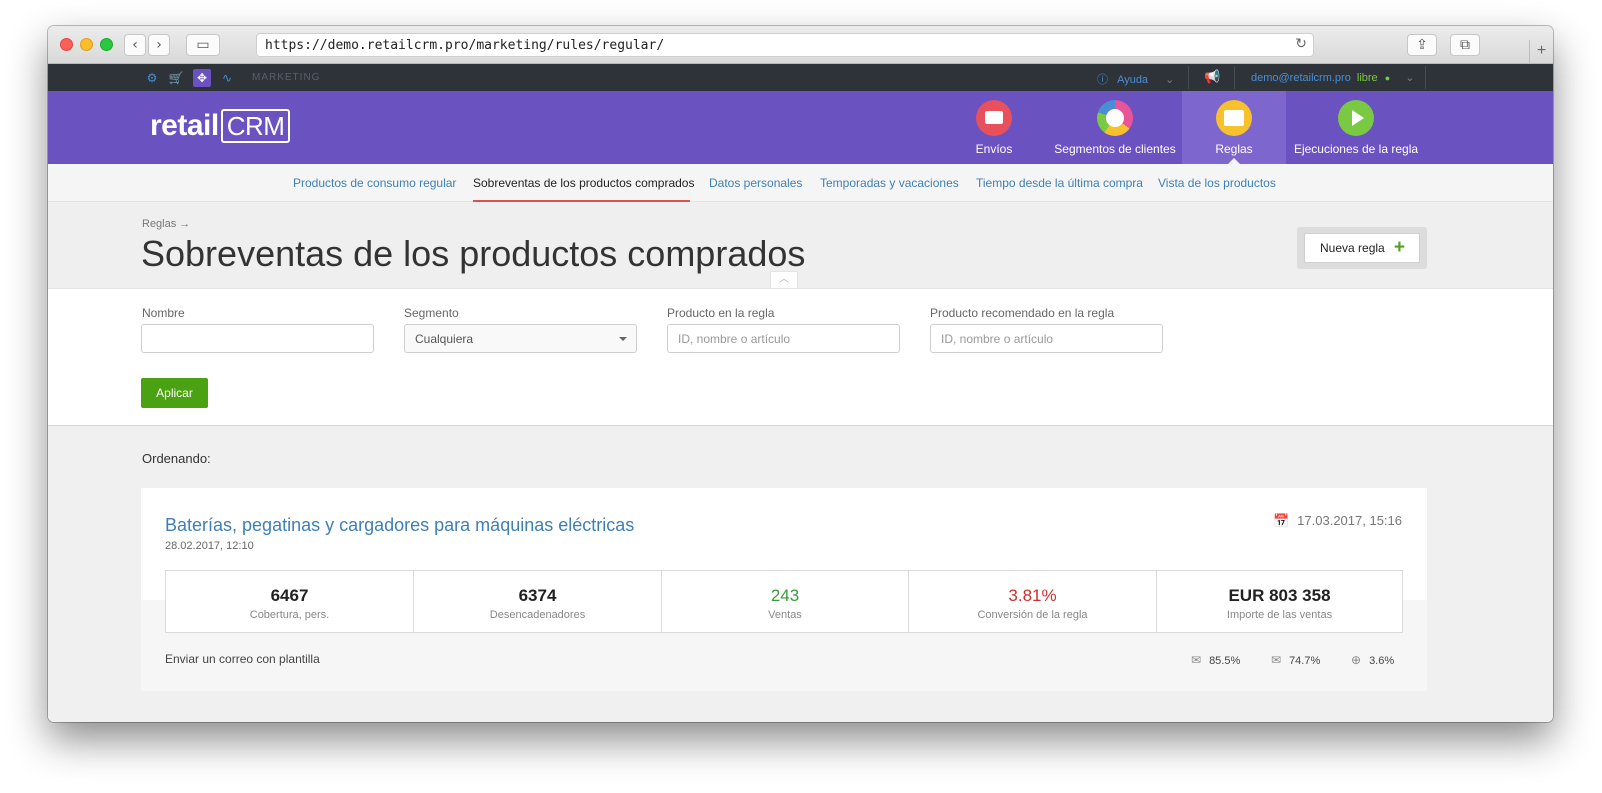 This screenshot has width=1602, height=793. Describe the element at coordinates (106, 44) in the screenshot. I see `zoom-window-button` at that location.